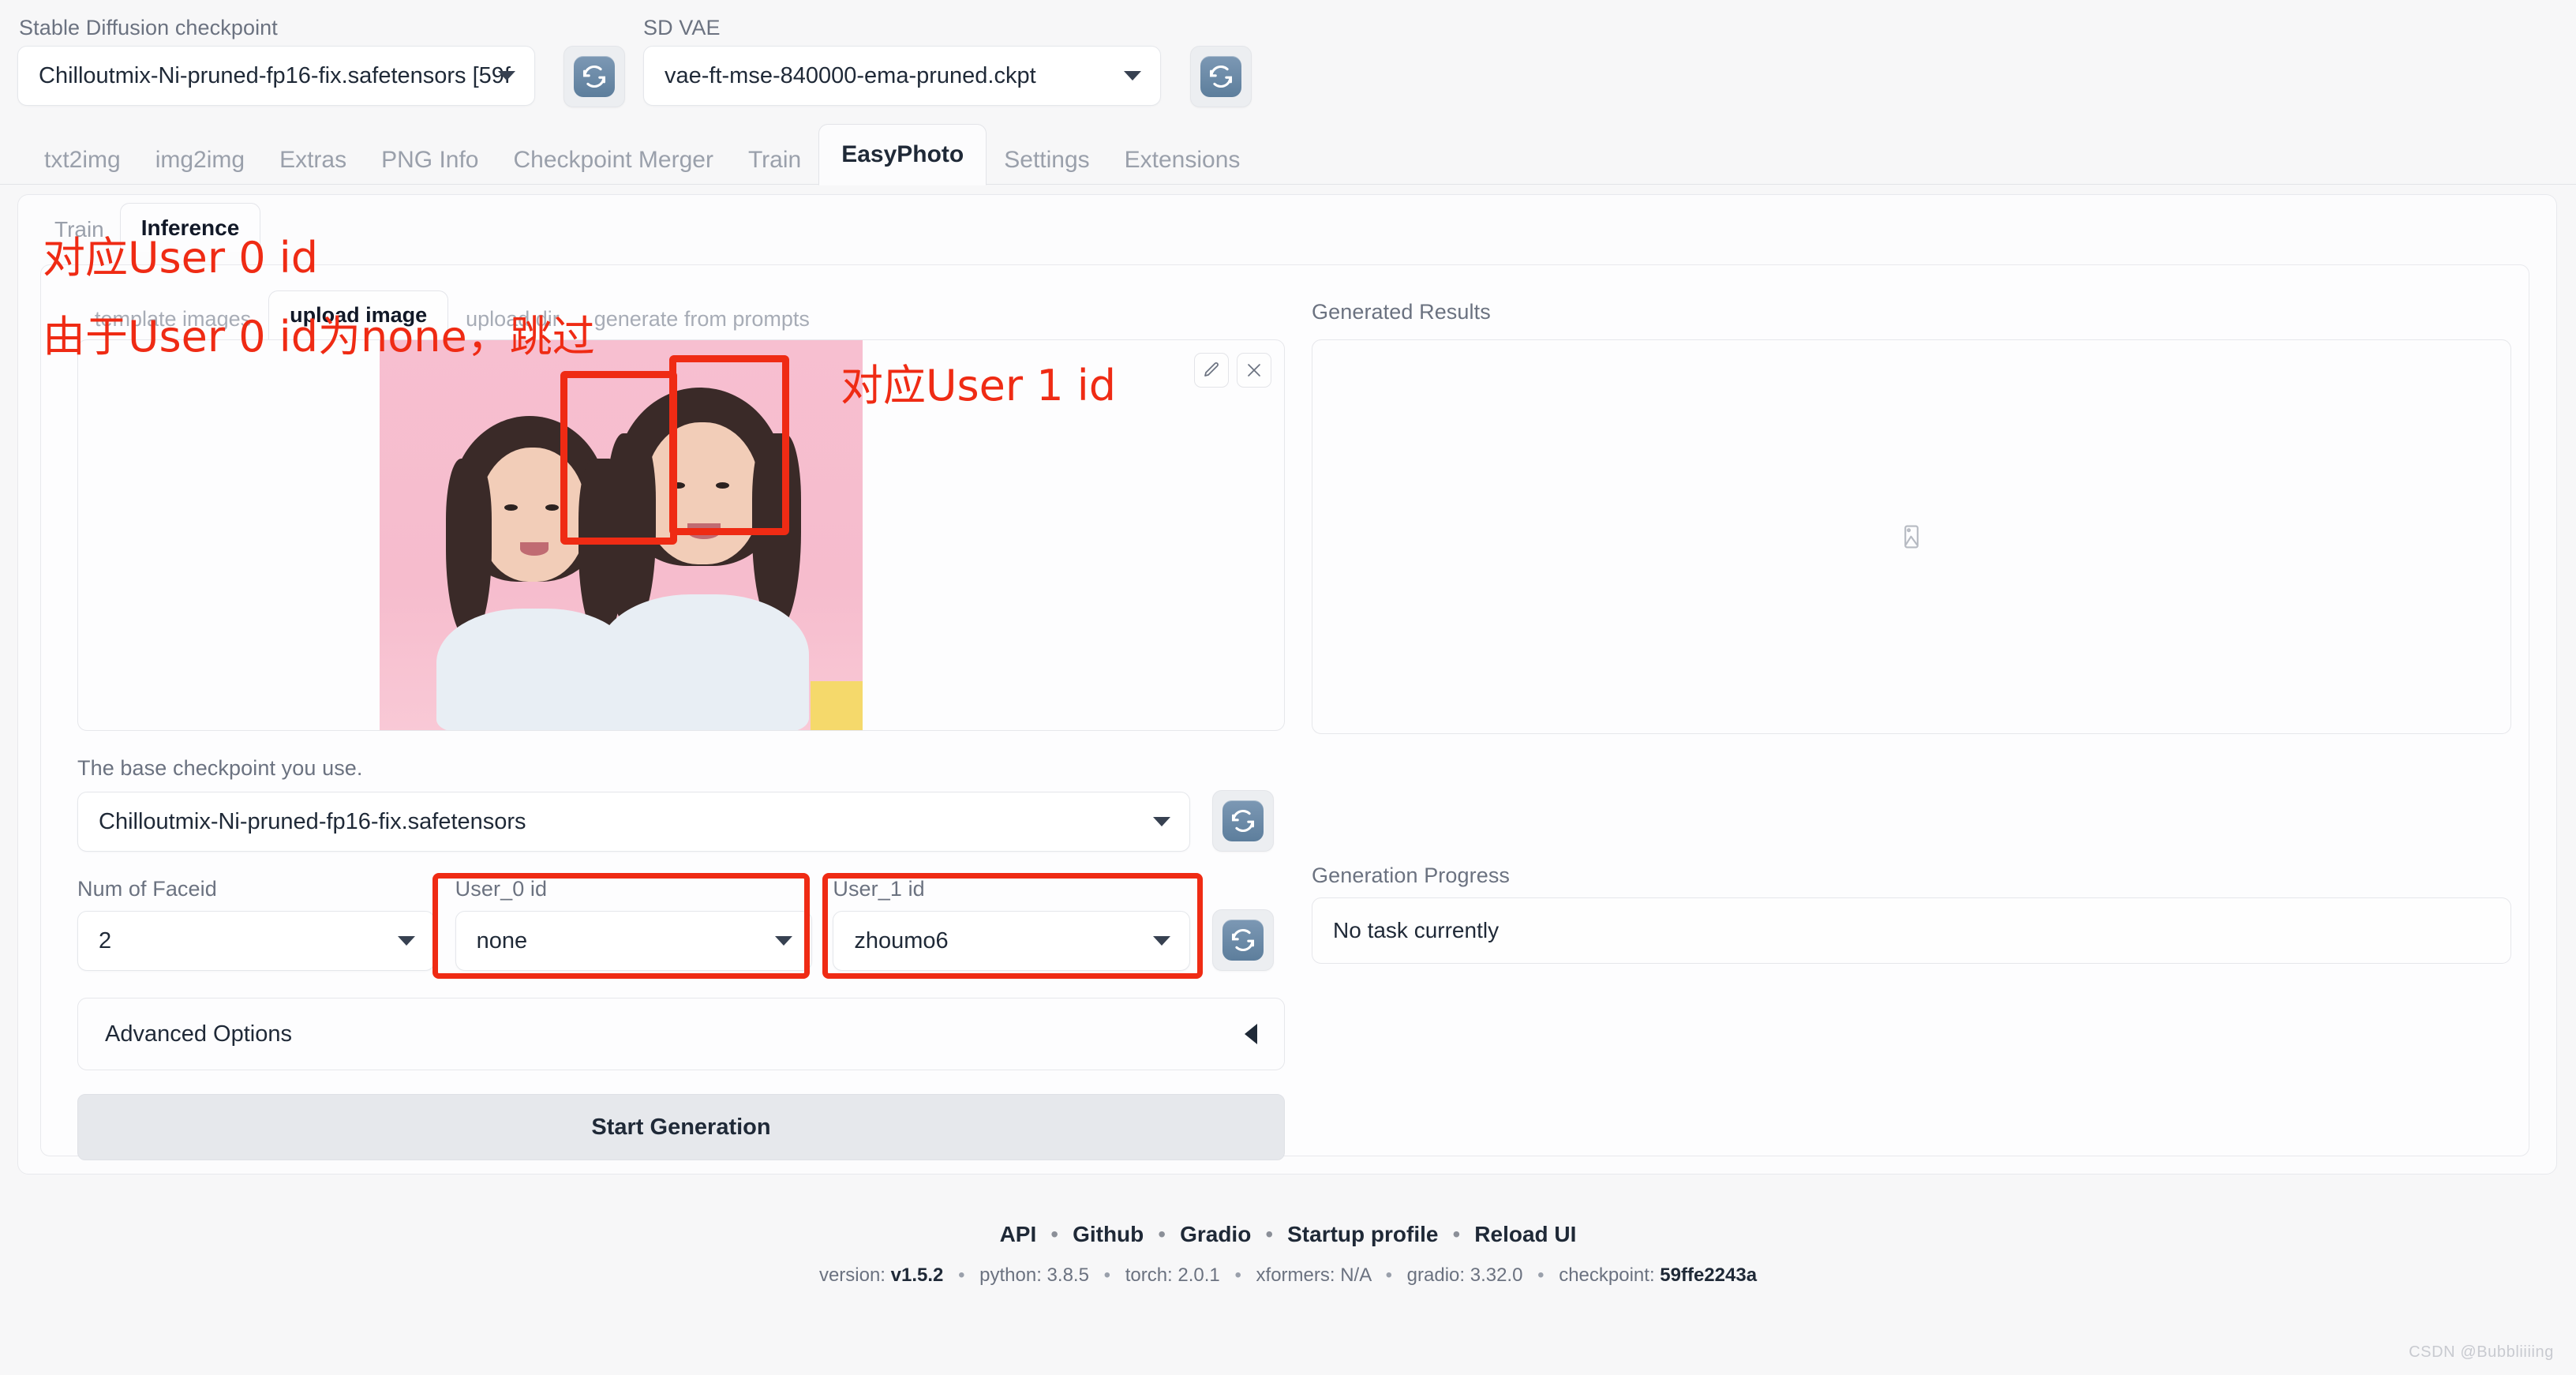 The image size is (2576, 1375). I want to click on close-icon, so click(1254, 371).